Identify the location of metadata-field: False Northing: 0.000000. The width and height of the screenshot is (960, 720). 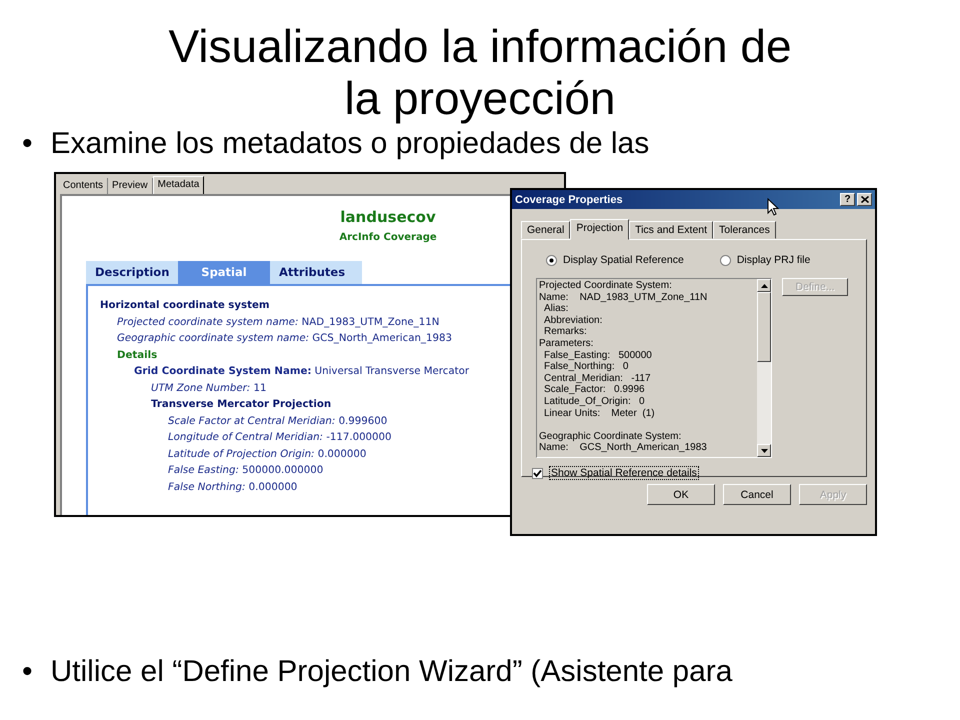
(233, 488).